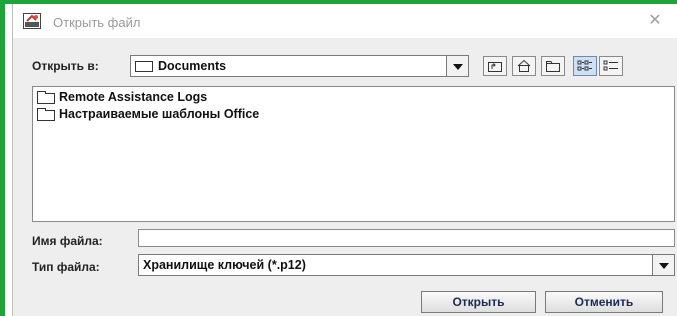  Describe the element at coordinates (32, 21) in the screenshot. I see `java-app-icon` at that location.